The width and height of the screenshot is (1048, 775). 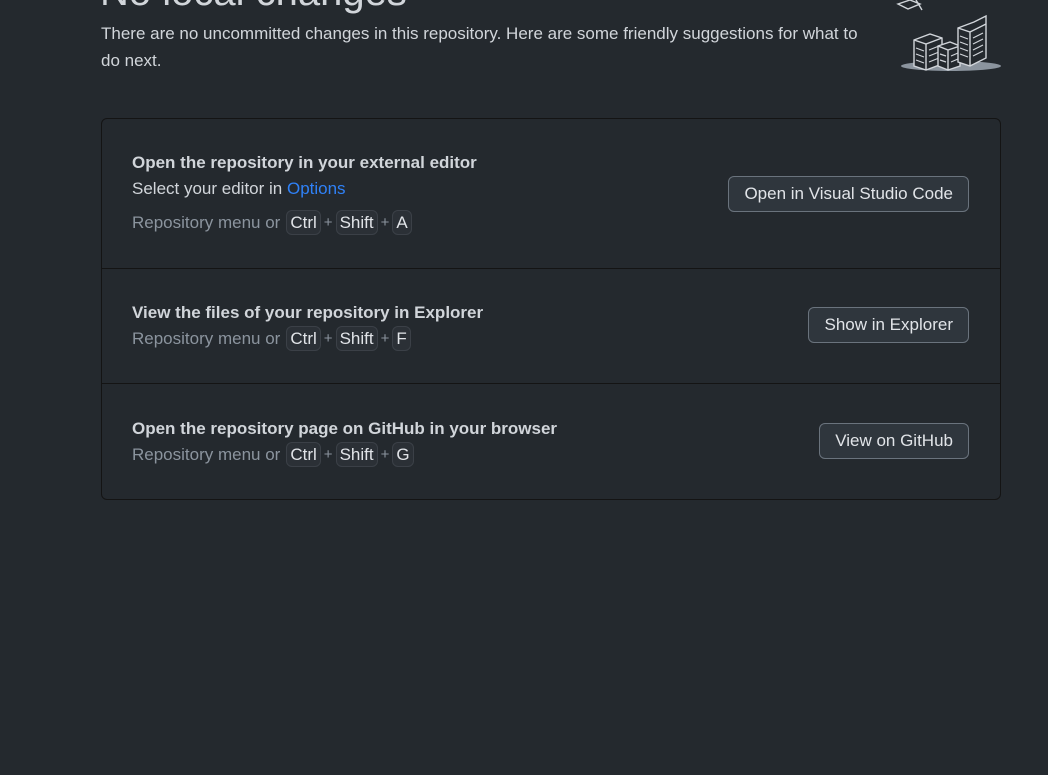 I want to click on key-a: A, so click(x=402, y=222).